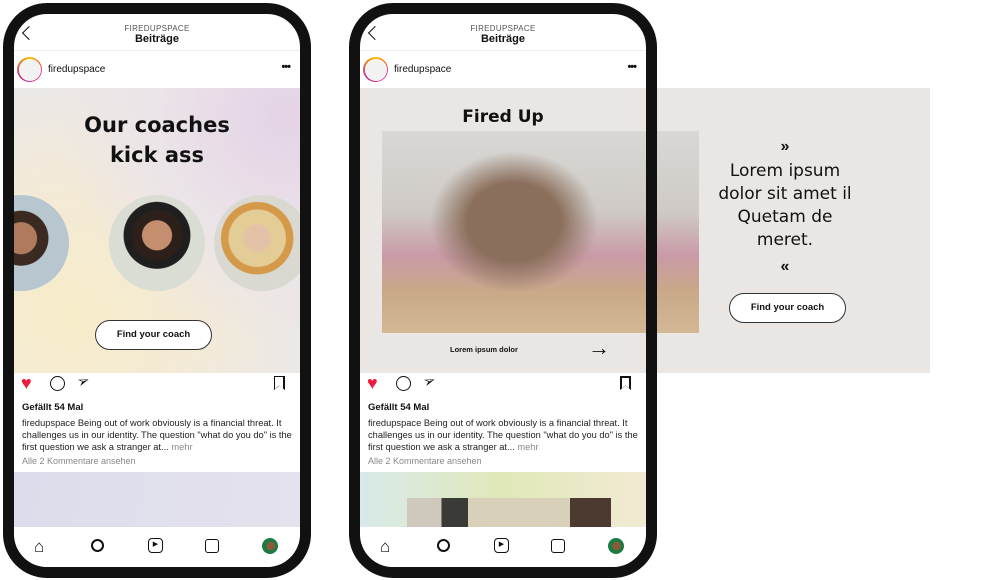 Image resolution: width=1000 pixels, height=580 pixels. Describe the element at coordinates (785, 266) in the screenshot. I see `quote-close: «` at that location.